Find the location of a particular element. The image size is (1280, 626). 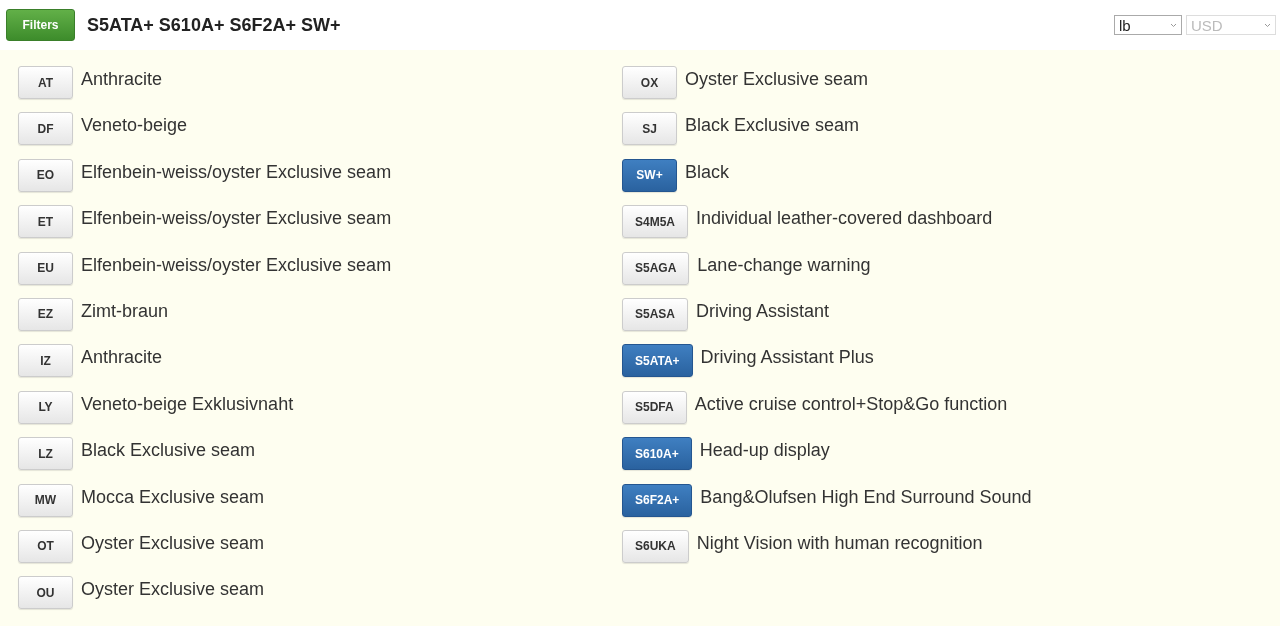

option-label: Night Vision with human recognition is located at coordinates (839, 543).